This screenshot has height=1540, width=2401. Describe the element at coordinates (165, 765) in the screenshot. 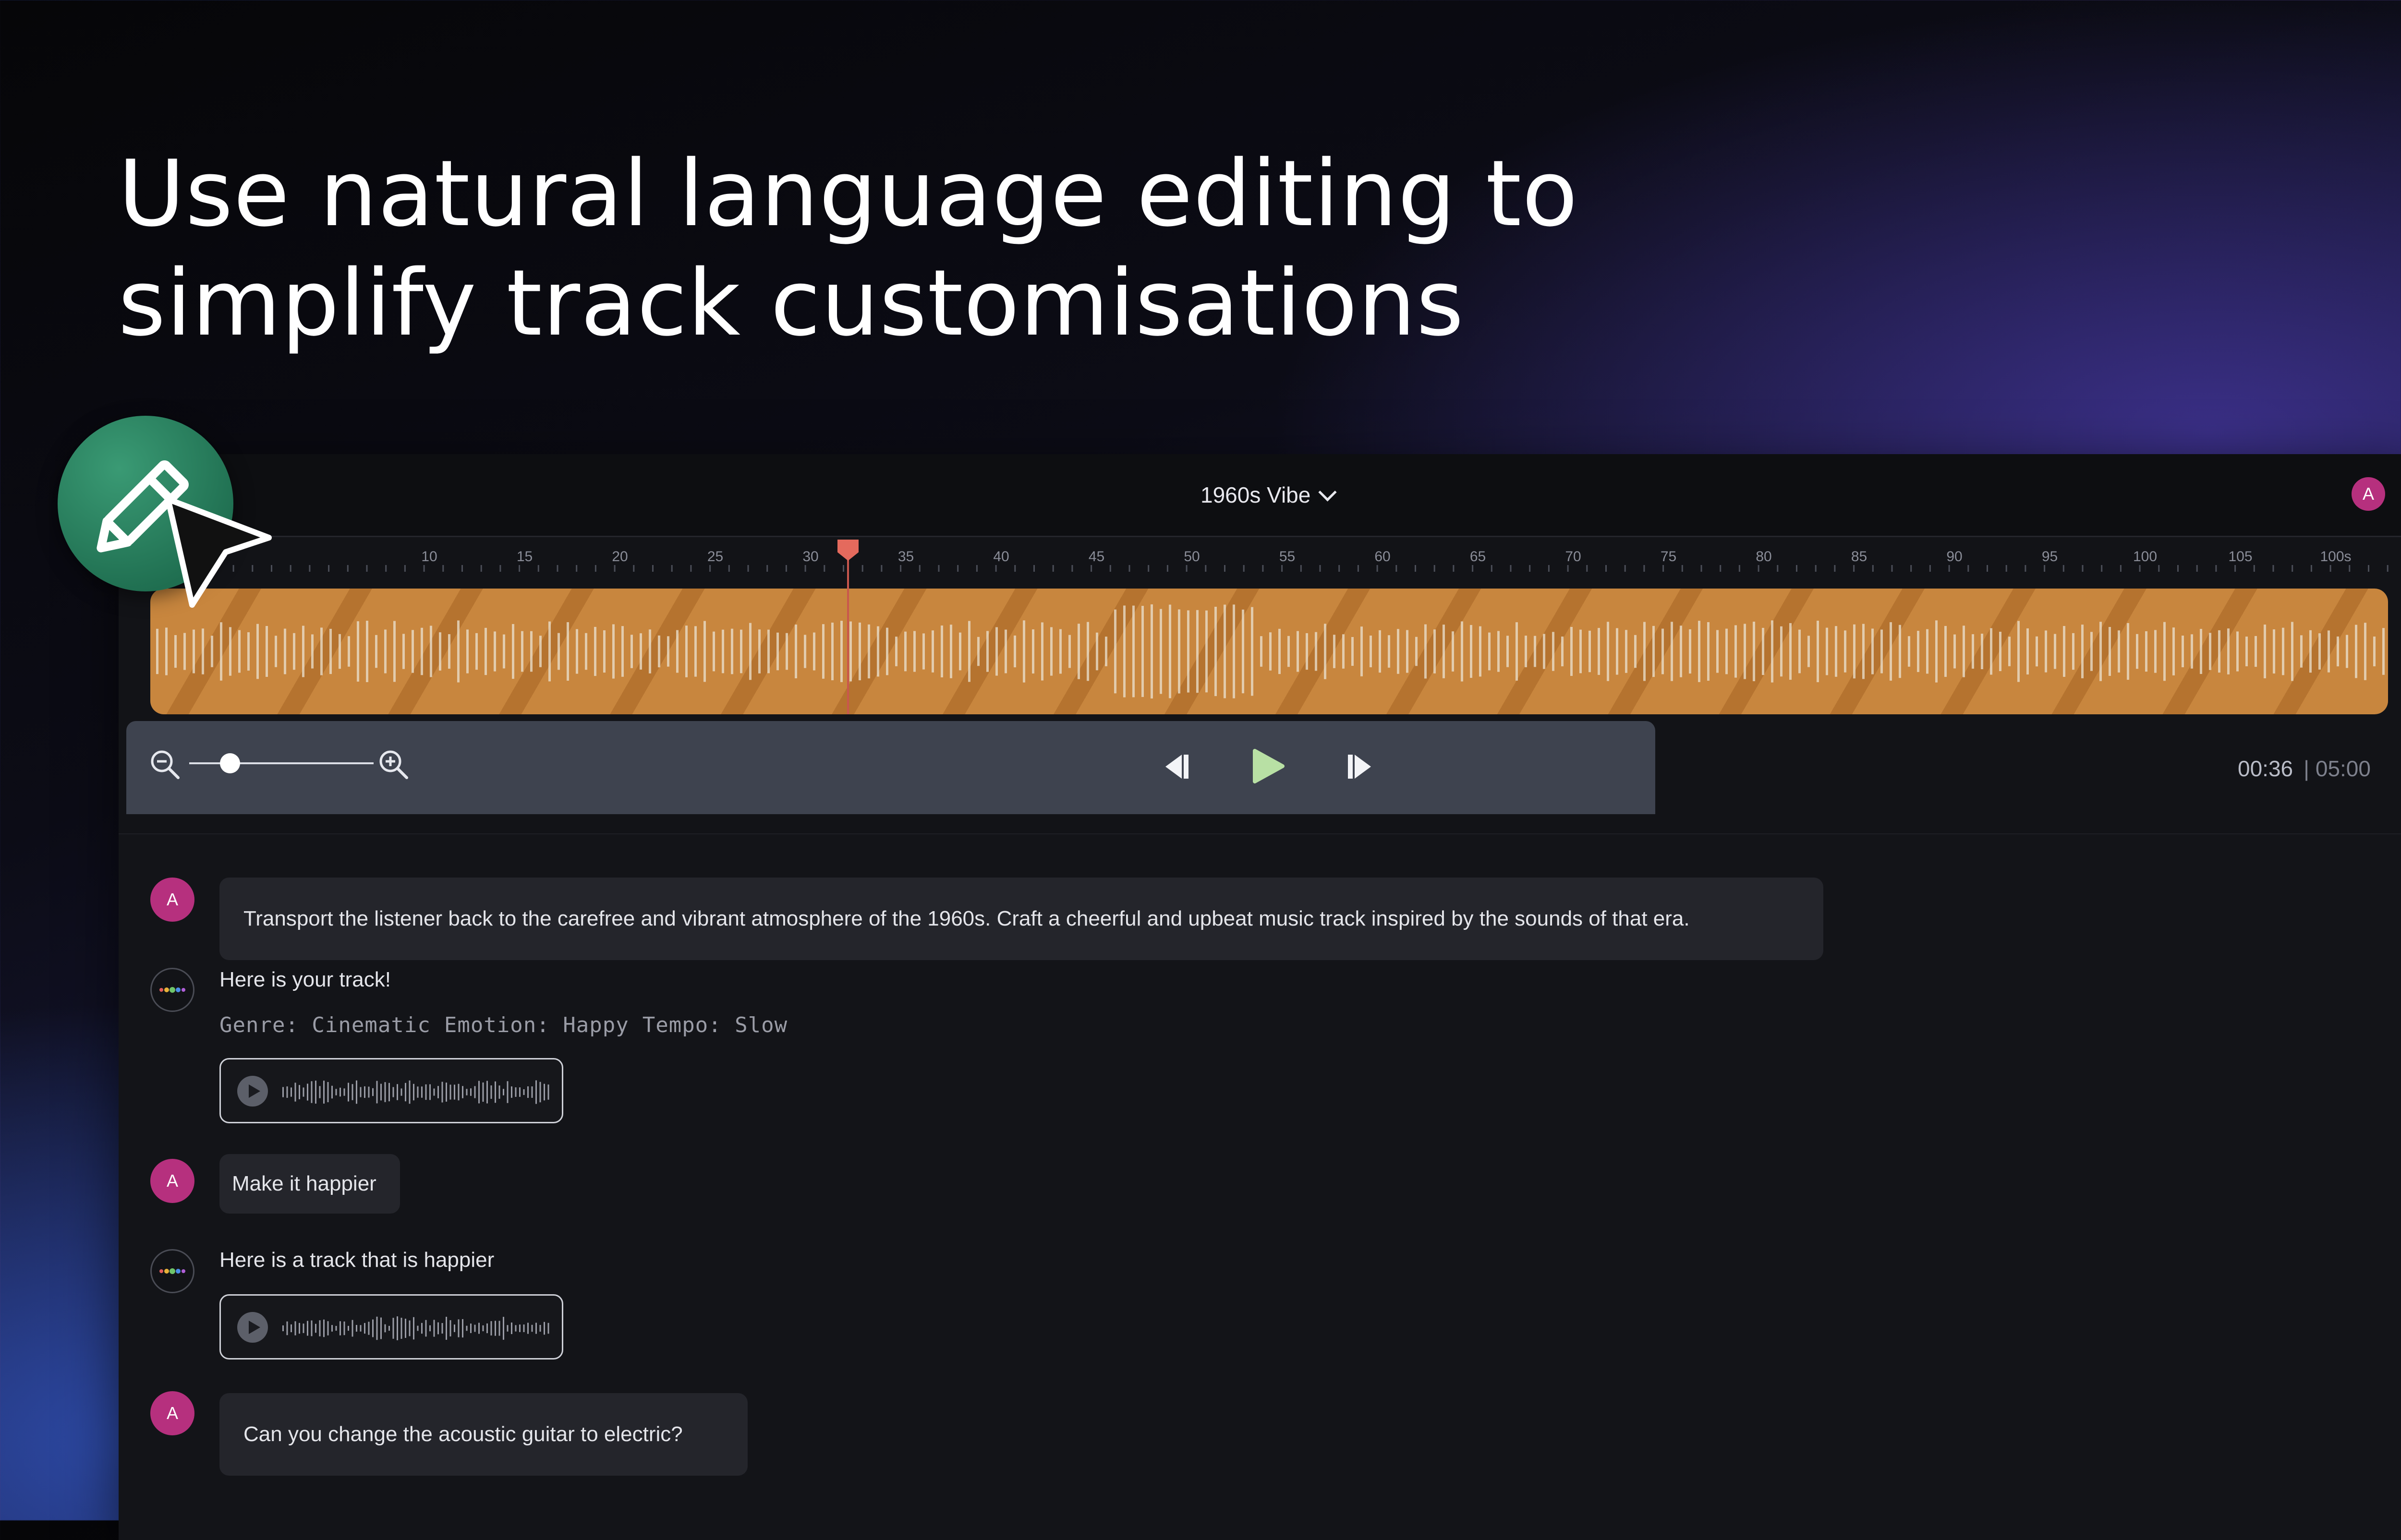

I see `zoom-out-icon` at that location.